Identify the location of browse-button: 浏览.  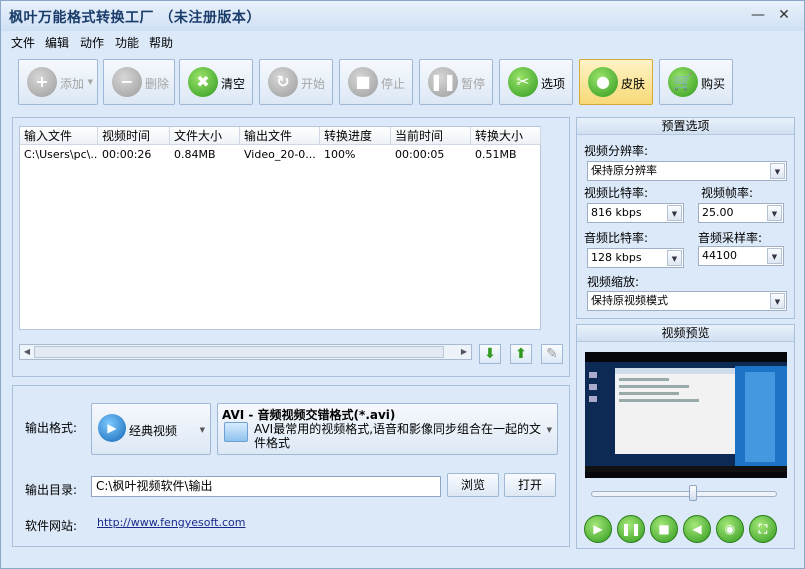
(473, 485).